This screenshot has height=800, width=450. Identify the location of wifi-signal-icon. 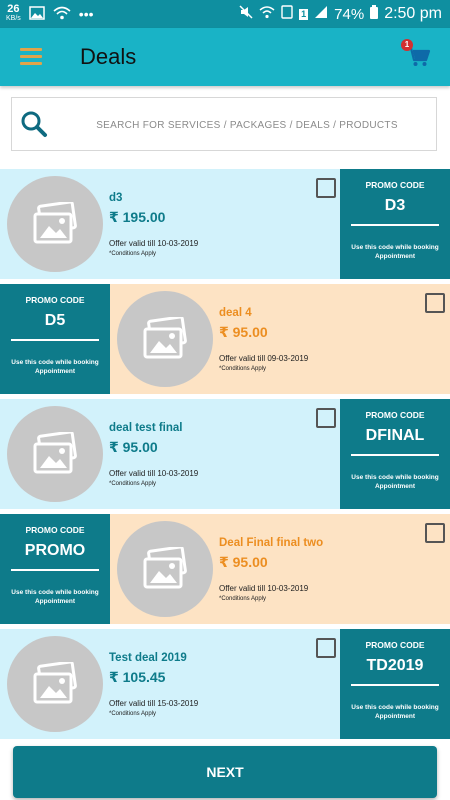
(267, 14).